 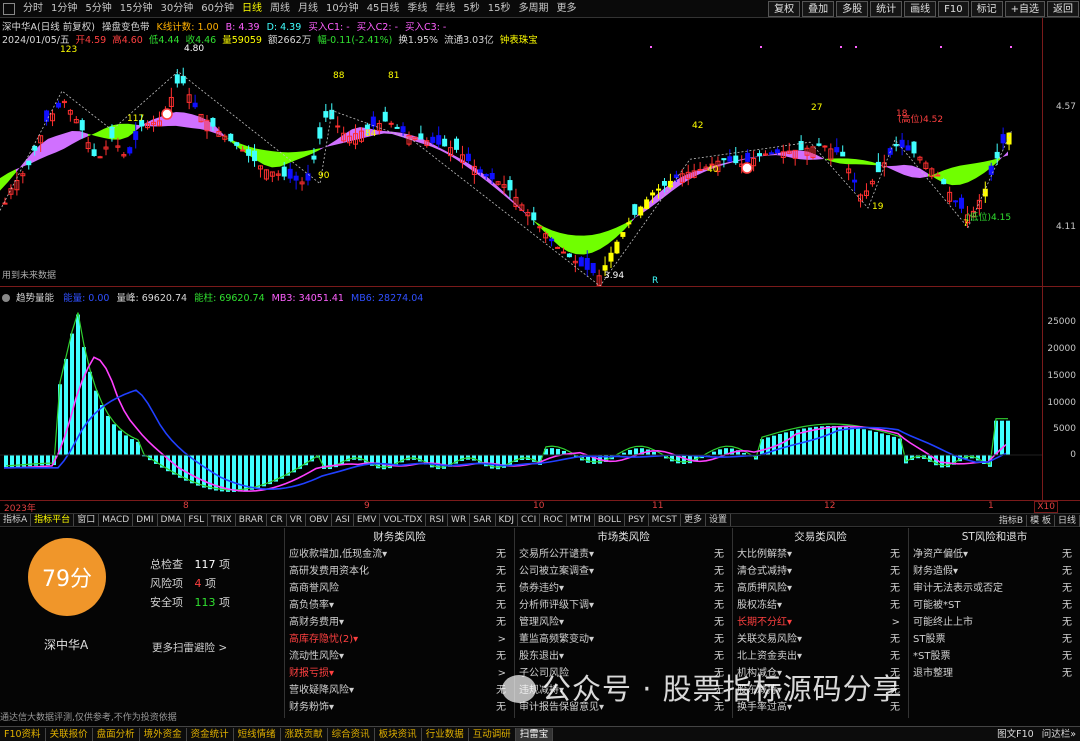 I want to click on indicator-tab: BOLL, so click(x=610, y=520).